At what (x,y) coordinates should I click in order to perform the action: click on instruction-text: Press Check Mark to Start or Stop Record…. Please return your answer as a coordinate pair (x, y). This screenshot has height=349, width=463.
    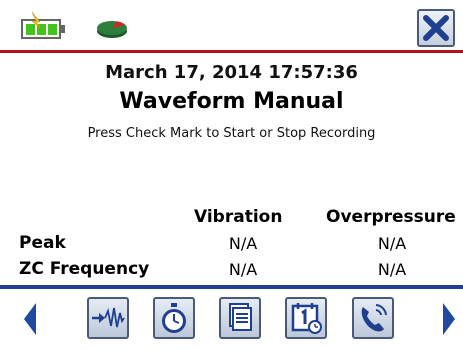
    Looking at the image, I should click on (231, 133).